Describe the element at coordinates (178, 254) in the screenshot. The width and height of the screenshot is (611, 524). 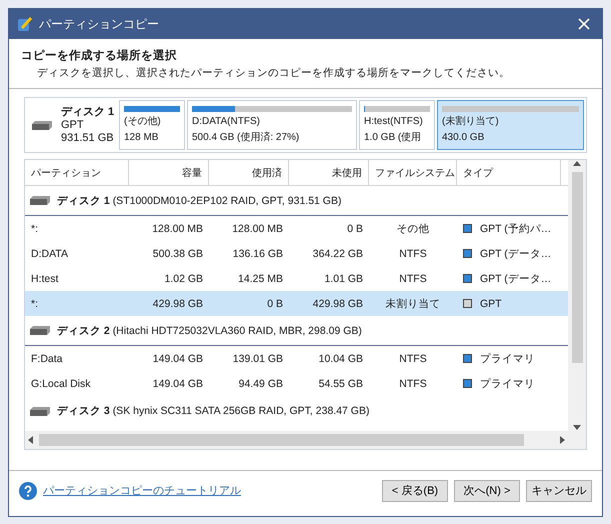
I see `table-cell-text: 500.38 GB` at that location.